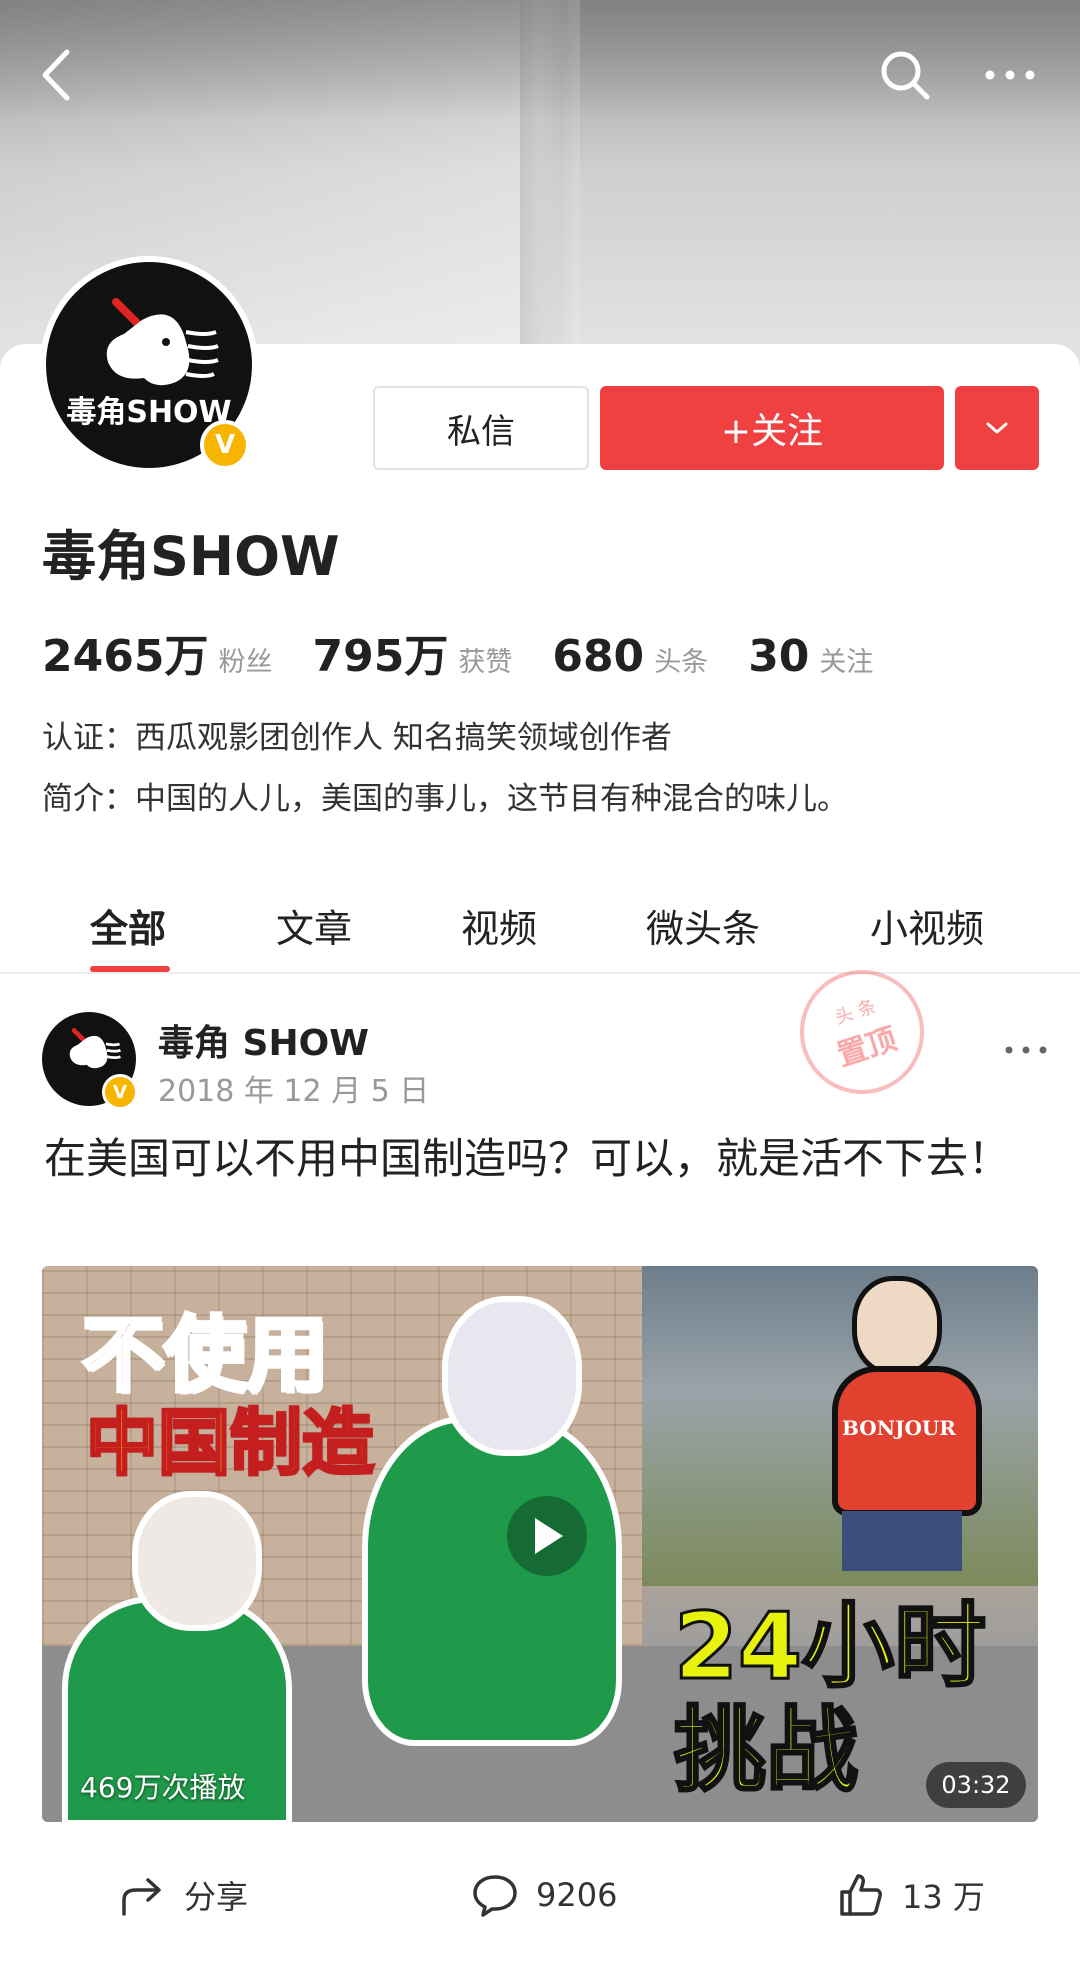 The height and width of the screenshot is (1961, 1080). Describe the element at coordinates (495, 1896) in the screenshot. I see `comment-icon` at that location.